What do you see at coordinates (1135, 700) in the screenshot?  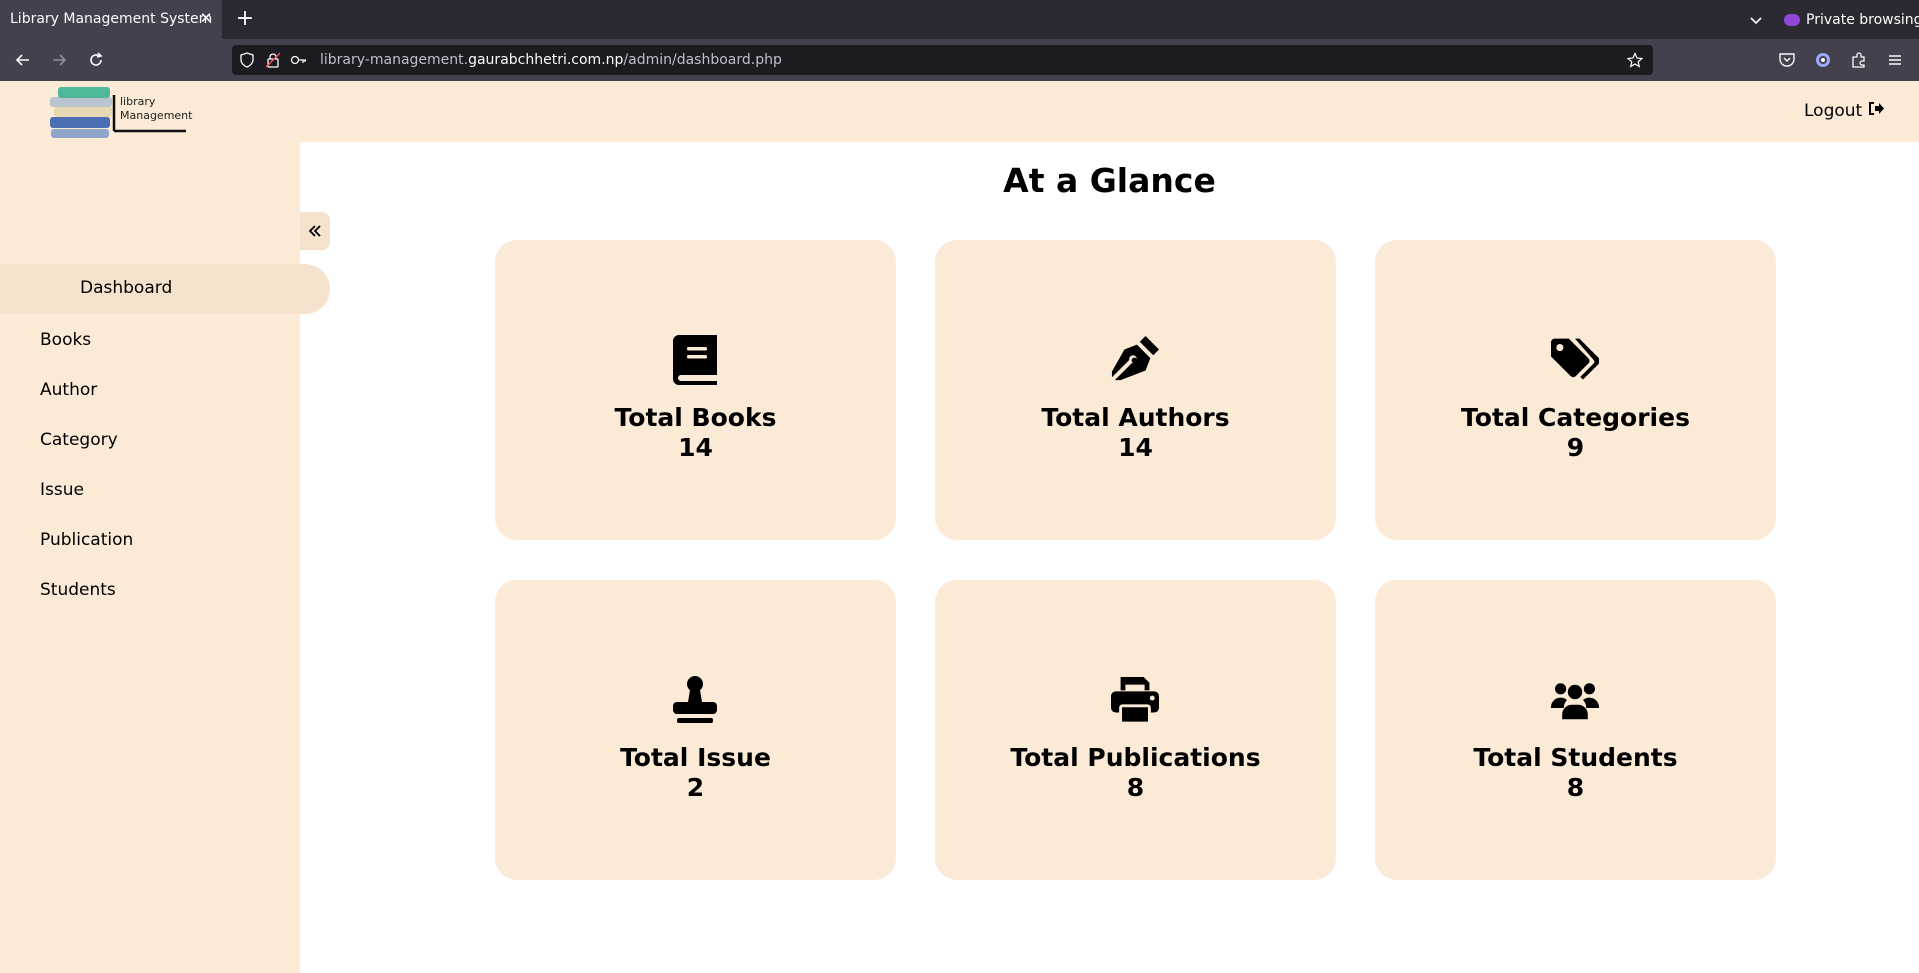 I see `print-icon` at bounding box center [1135, 700].